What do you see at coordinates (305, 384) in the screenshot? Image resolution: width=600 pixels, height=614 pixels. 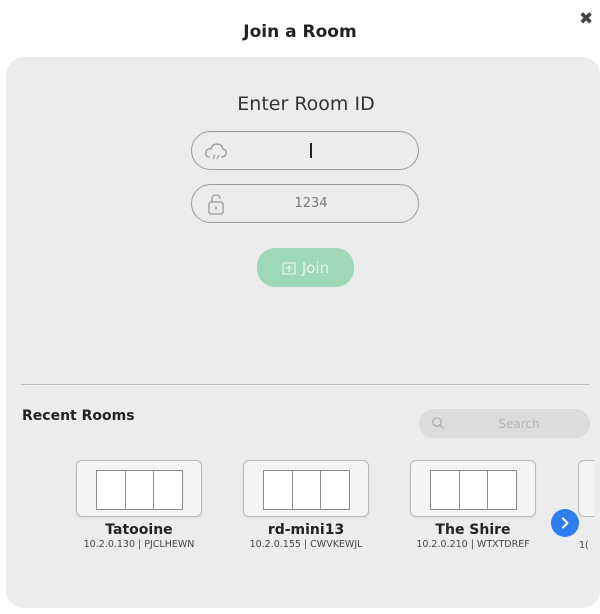 I see `section-divider` at bounding box center [305, 384].